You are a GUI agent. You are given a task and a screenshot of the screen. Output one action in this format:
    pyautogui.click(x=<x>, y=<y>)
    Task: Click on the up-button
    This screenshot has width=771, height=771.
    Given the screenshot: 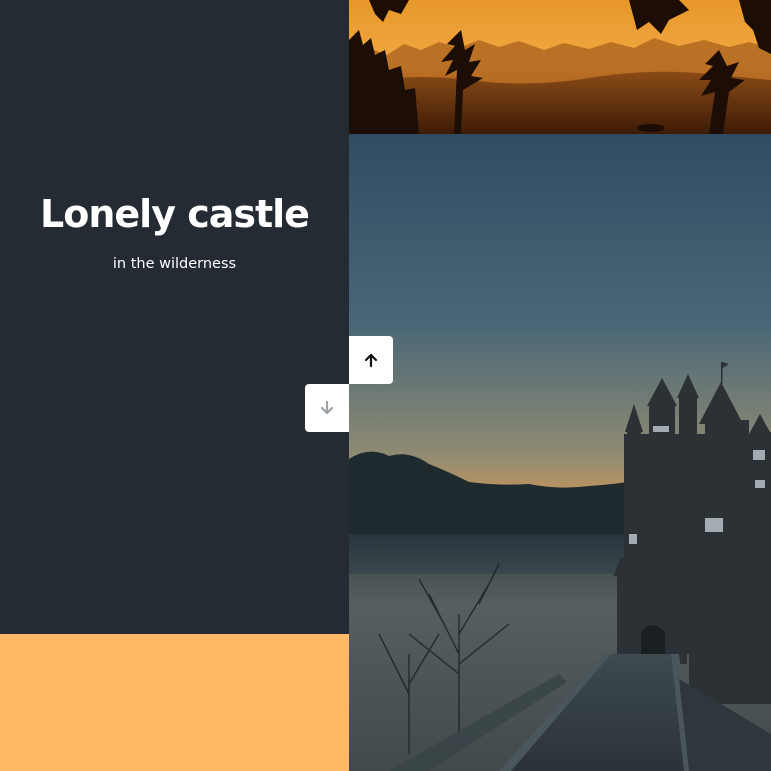 What is the action you would take?
    pyautogui.click(x=371, y=360)
    